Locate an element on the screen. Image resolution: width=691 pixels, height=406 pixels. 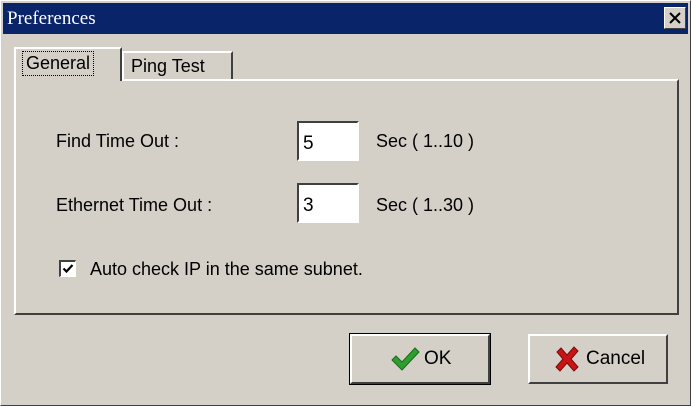
ethernet-timeout-field is located at coordinates (328, 203).